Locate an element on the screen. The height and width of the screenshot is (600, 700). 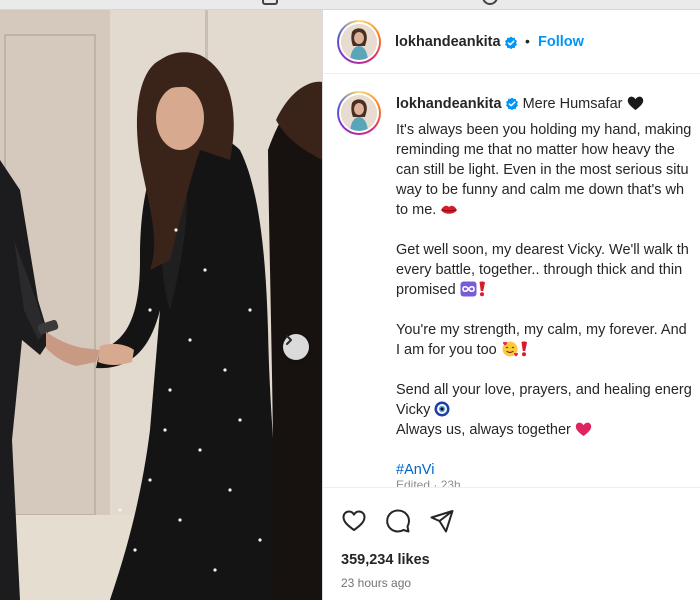
post-header: lokhandeankita • Follow is located at coordinates (511, 42).